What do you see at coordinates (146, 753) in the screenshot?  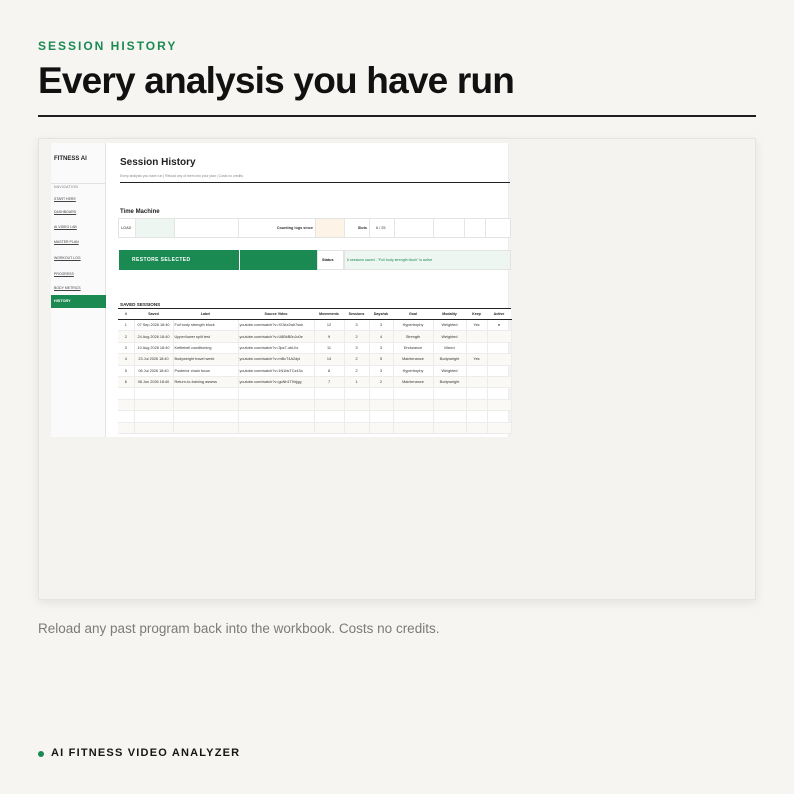 I see `footer-brand: AI FITNESS VIDEO ANALYZER` at bounding box center [146, 753].